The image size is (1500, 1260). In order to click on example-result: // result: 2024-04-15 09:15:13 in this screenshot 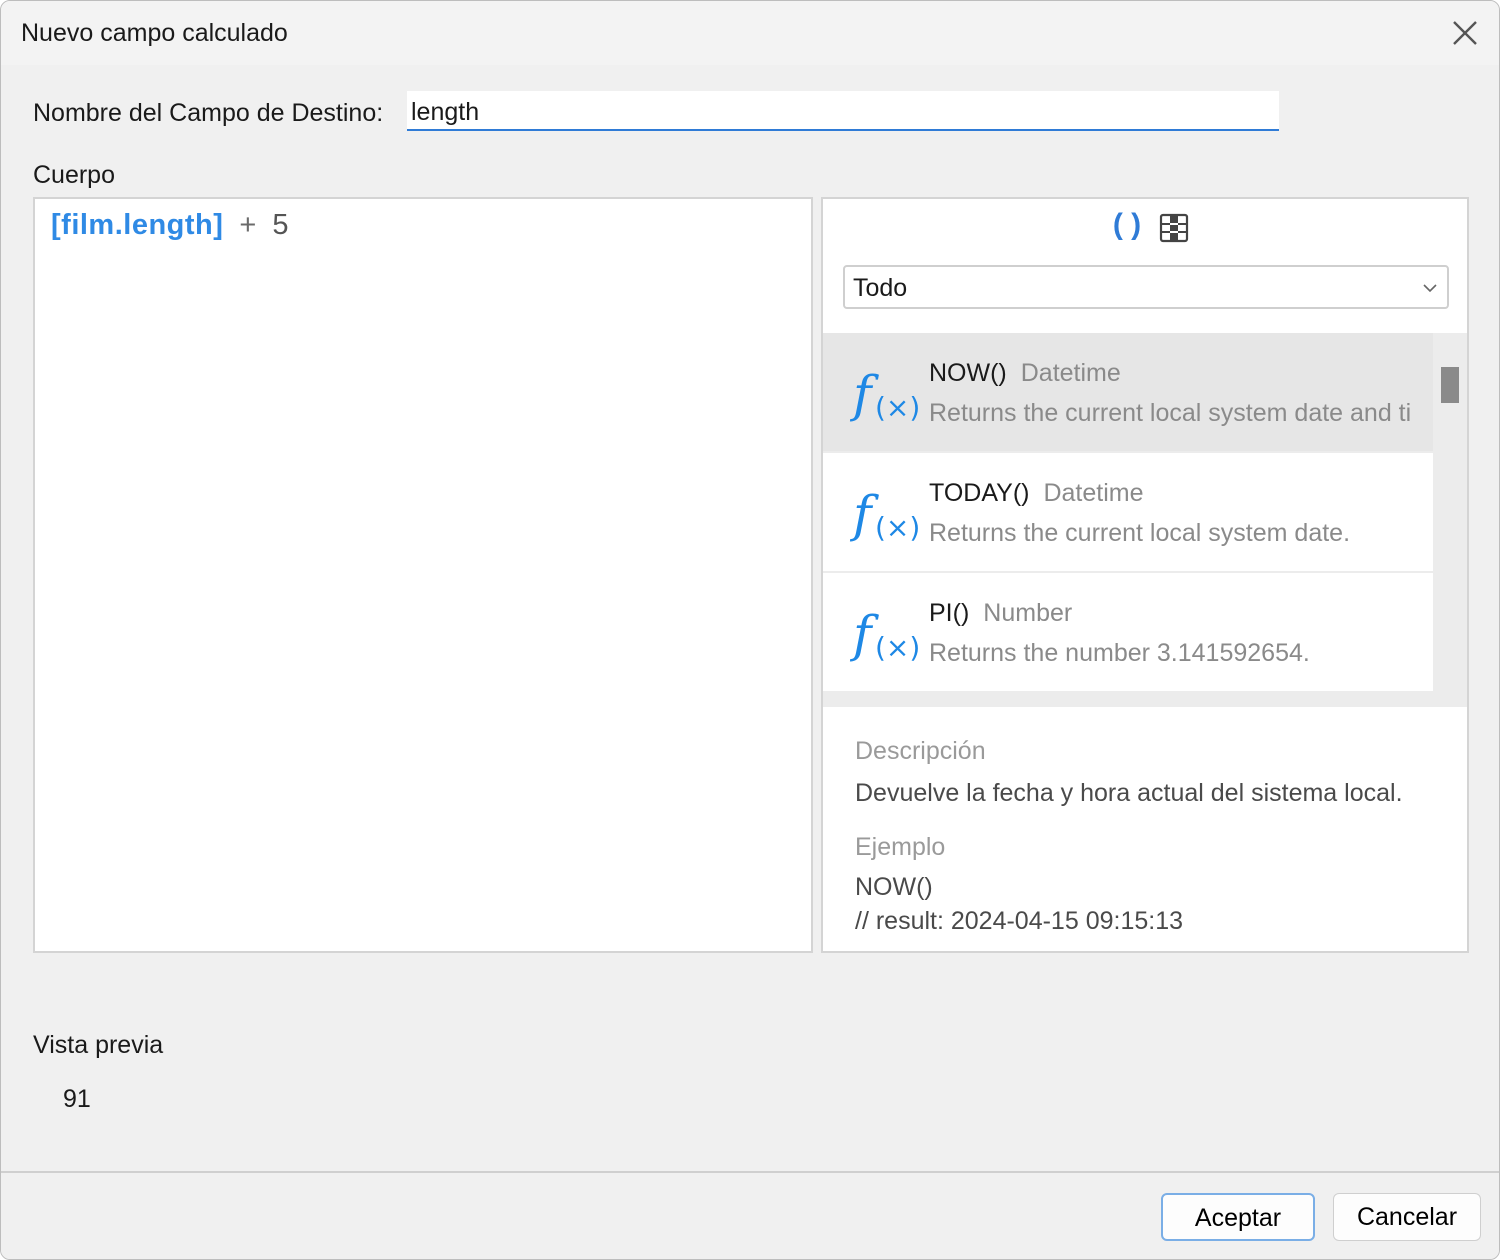, I will do `click(1019, 921)`.